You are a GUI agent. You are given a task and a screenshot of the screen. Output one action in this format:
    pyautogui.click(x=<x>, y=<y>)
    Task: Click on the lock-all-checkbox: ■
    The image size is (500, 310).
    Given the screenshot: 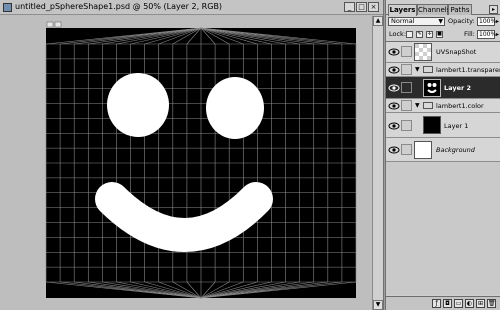 What is the action you would take?
    pyautogui.click(x=439, y=34)
    